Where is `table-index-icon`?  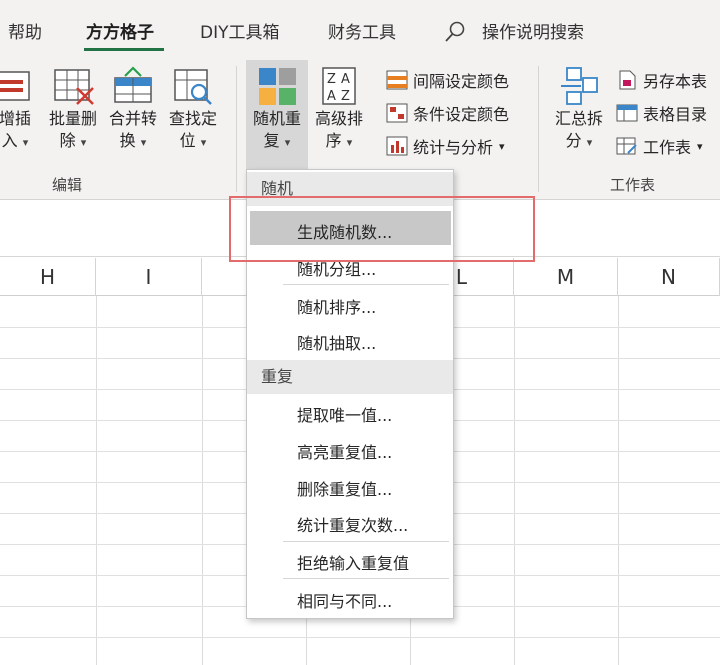
table-index-icon is located at coordinates (627, 113).